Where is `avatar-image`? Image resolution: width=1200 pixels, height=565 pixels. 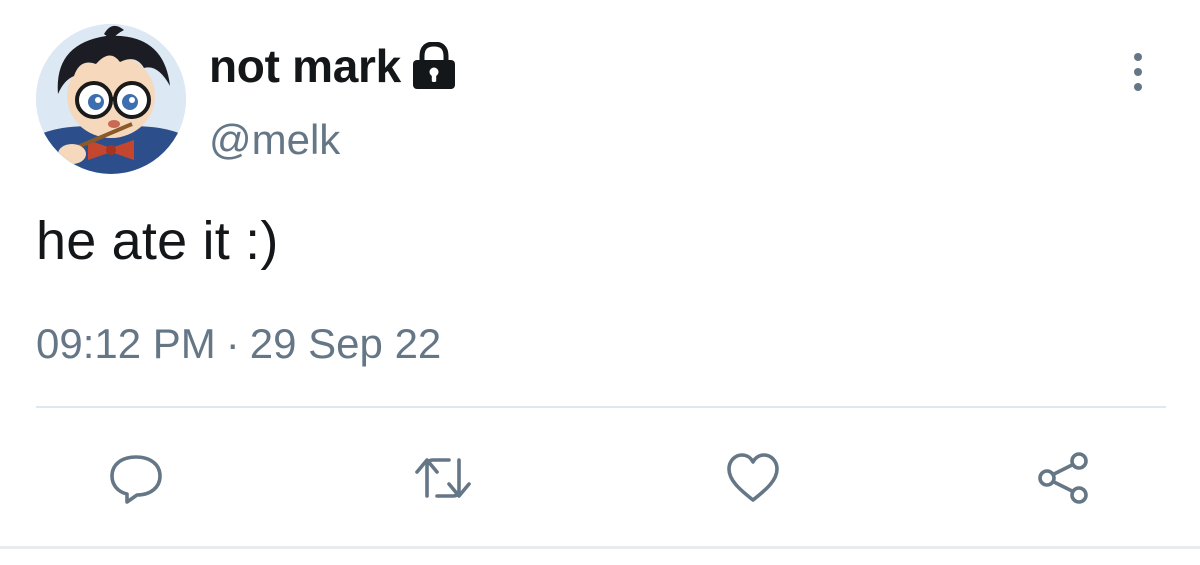
avatar-image is located at coordinates (111, 99).